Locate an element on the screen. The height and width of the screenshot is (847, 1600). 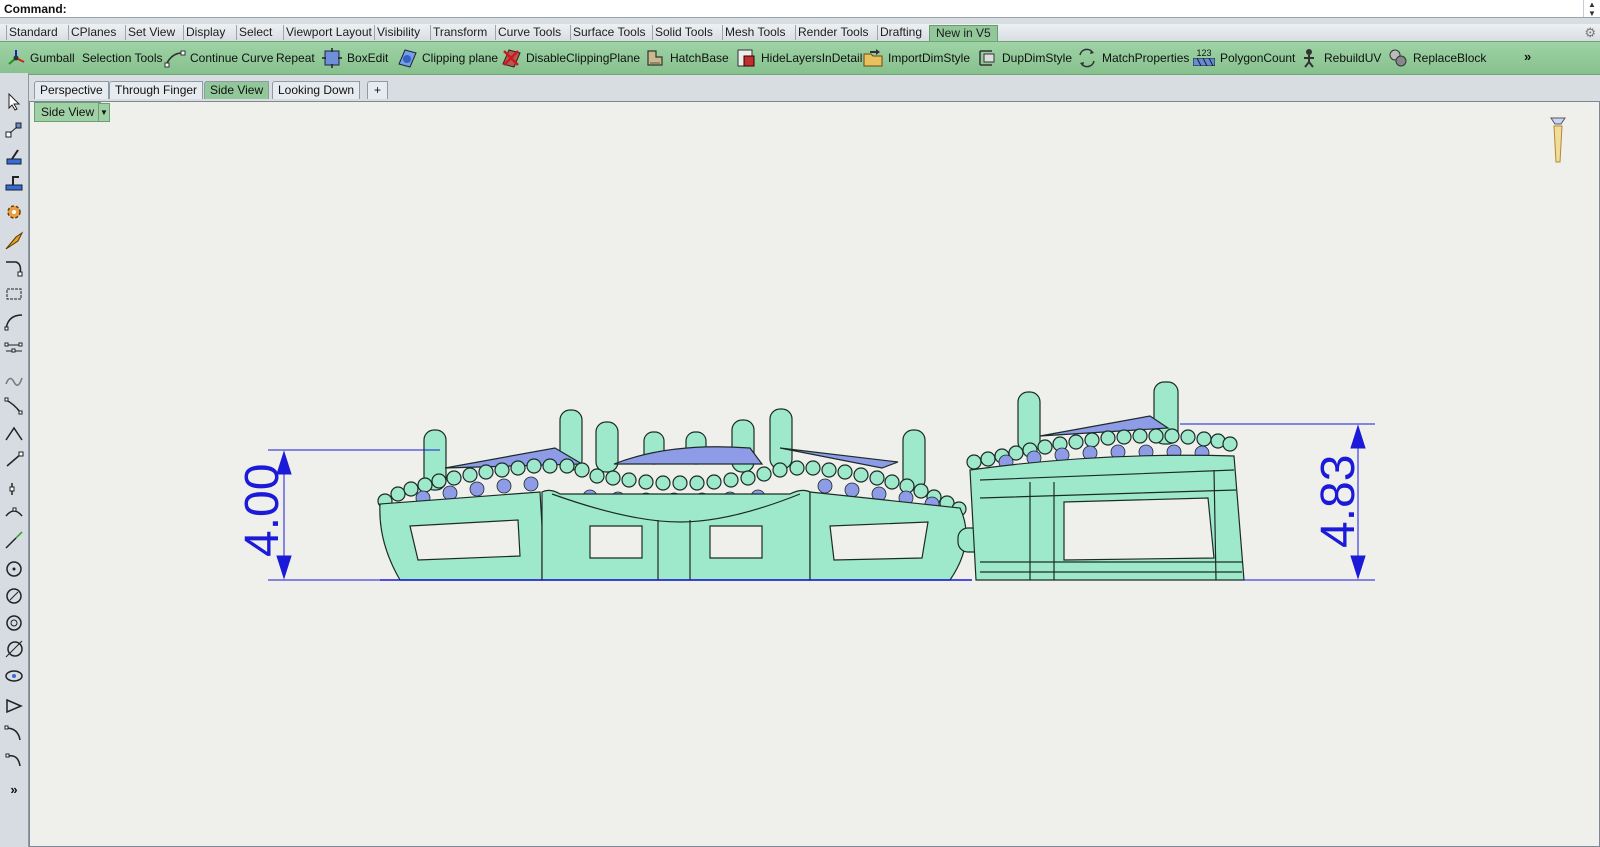
hide-layers-in-detail-button: HideLayersInDetail is located at coordinates (798, 58).